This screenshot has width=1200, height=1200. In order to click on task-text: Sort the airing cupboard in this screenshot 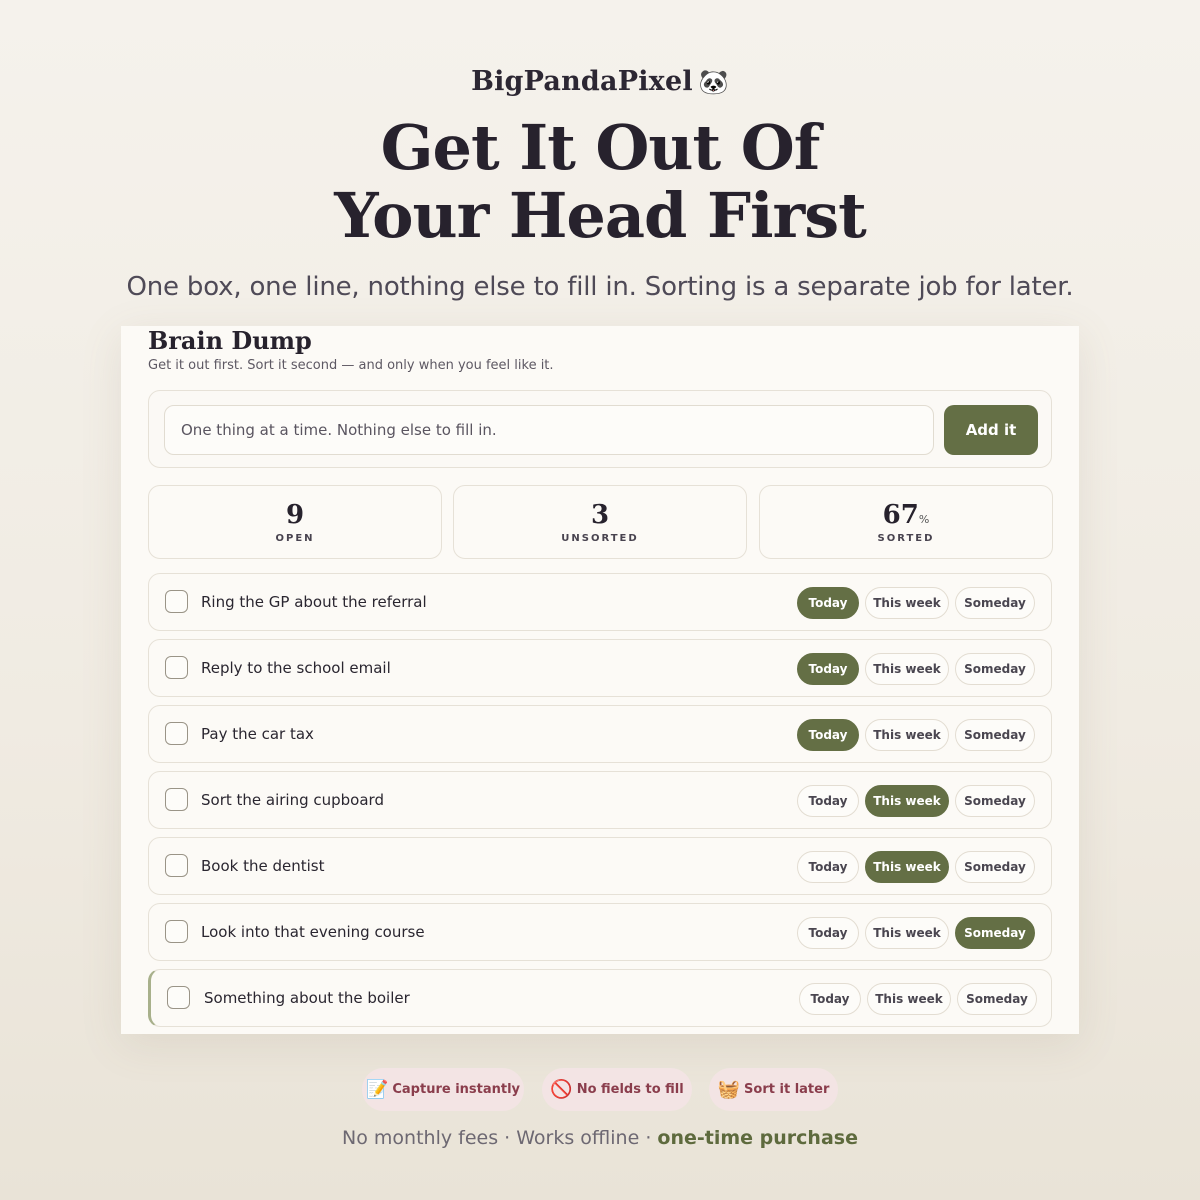, I will do `click(292, 800)`.